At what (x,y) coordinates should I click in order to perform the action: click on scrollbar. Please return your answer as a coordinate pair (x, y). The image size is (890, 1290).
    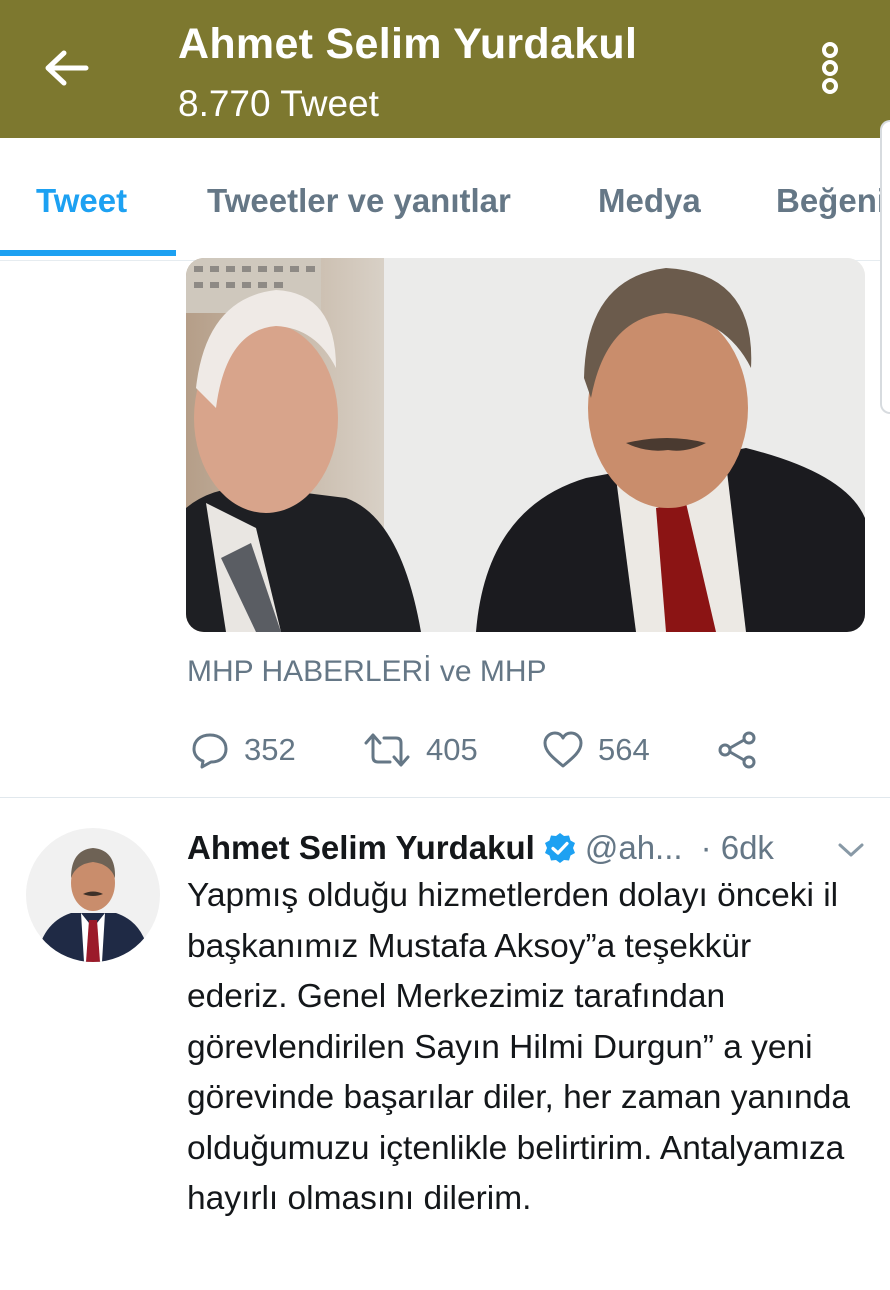
    Looking at the image, I should click on (885, 267).